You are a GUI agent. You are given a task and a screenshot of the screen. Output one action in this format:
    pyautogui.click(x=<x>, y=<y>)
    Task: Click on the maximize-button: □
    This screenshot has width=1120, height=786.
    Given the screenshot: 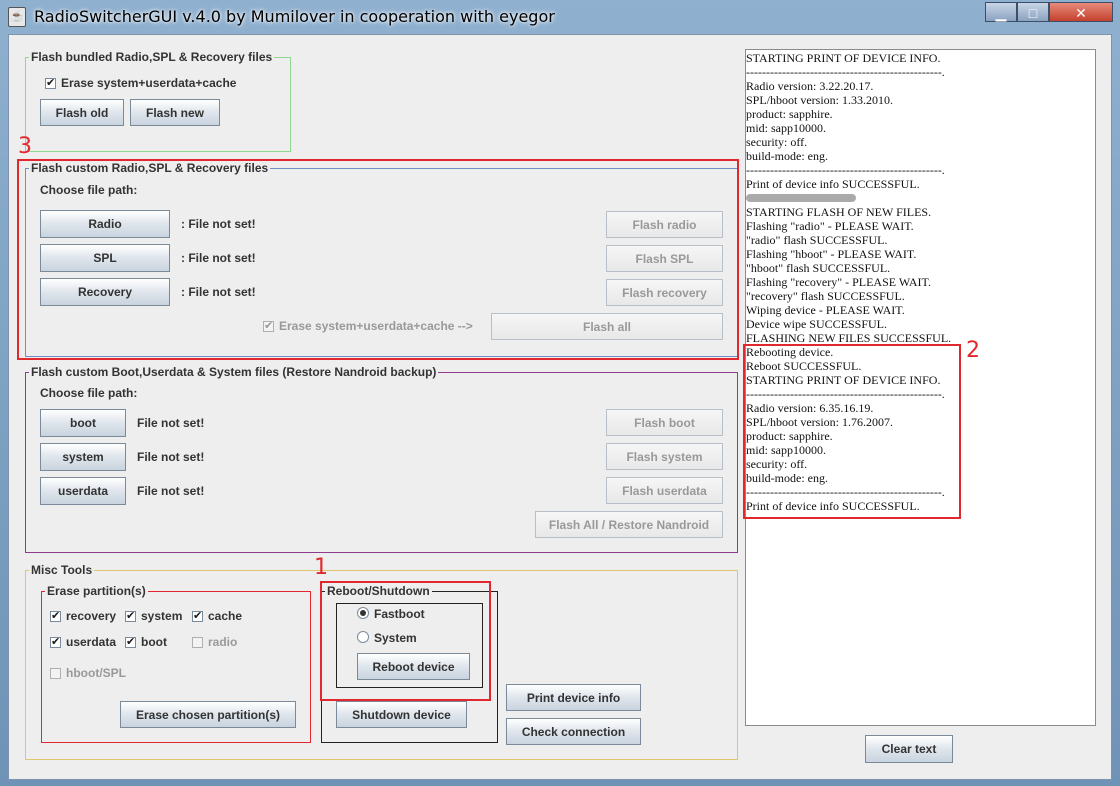 What is the action you would take?
    pyautogui.click(x=1033, y=12)
    